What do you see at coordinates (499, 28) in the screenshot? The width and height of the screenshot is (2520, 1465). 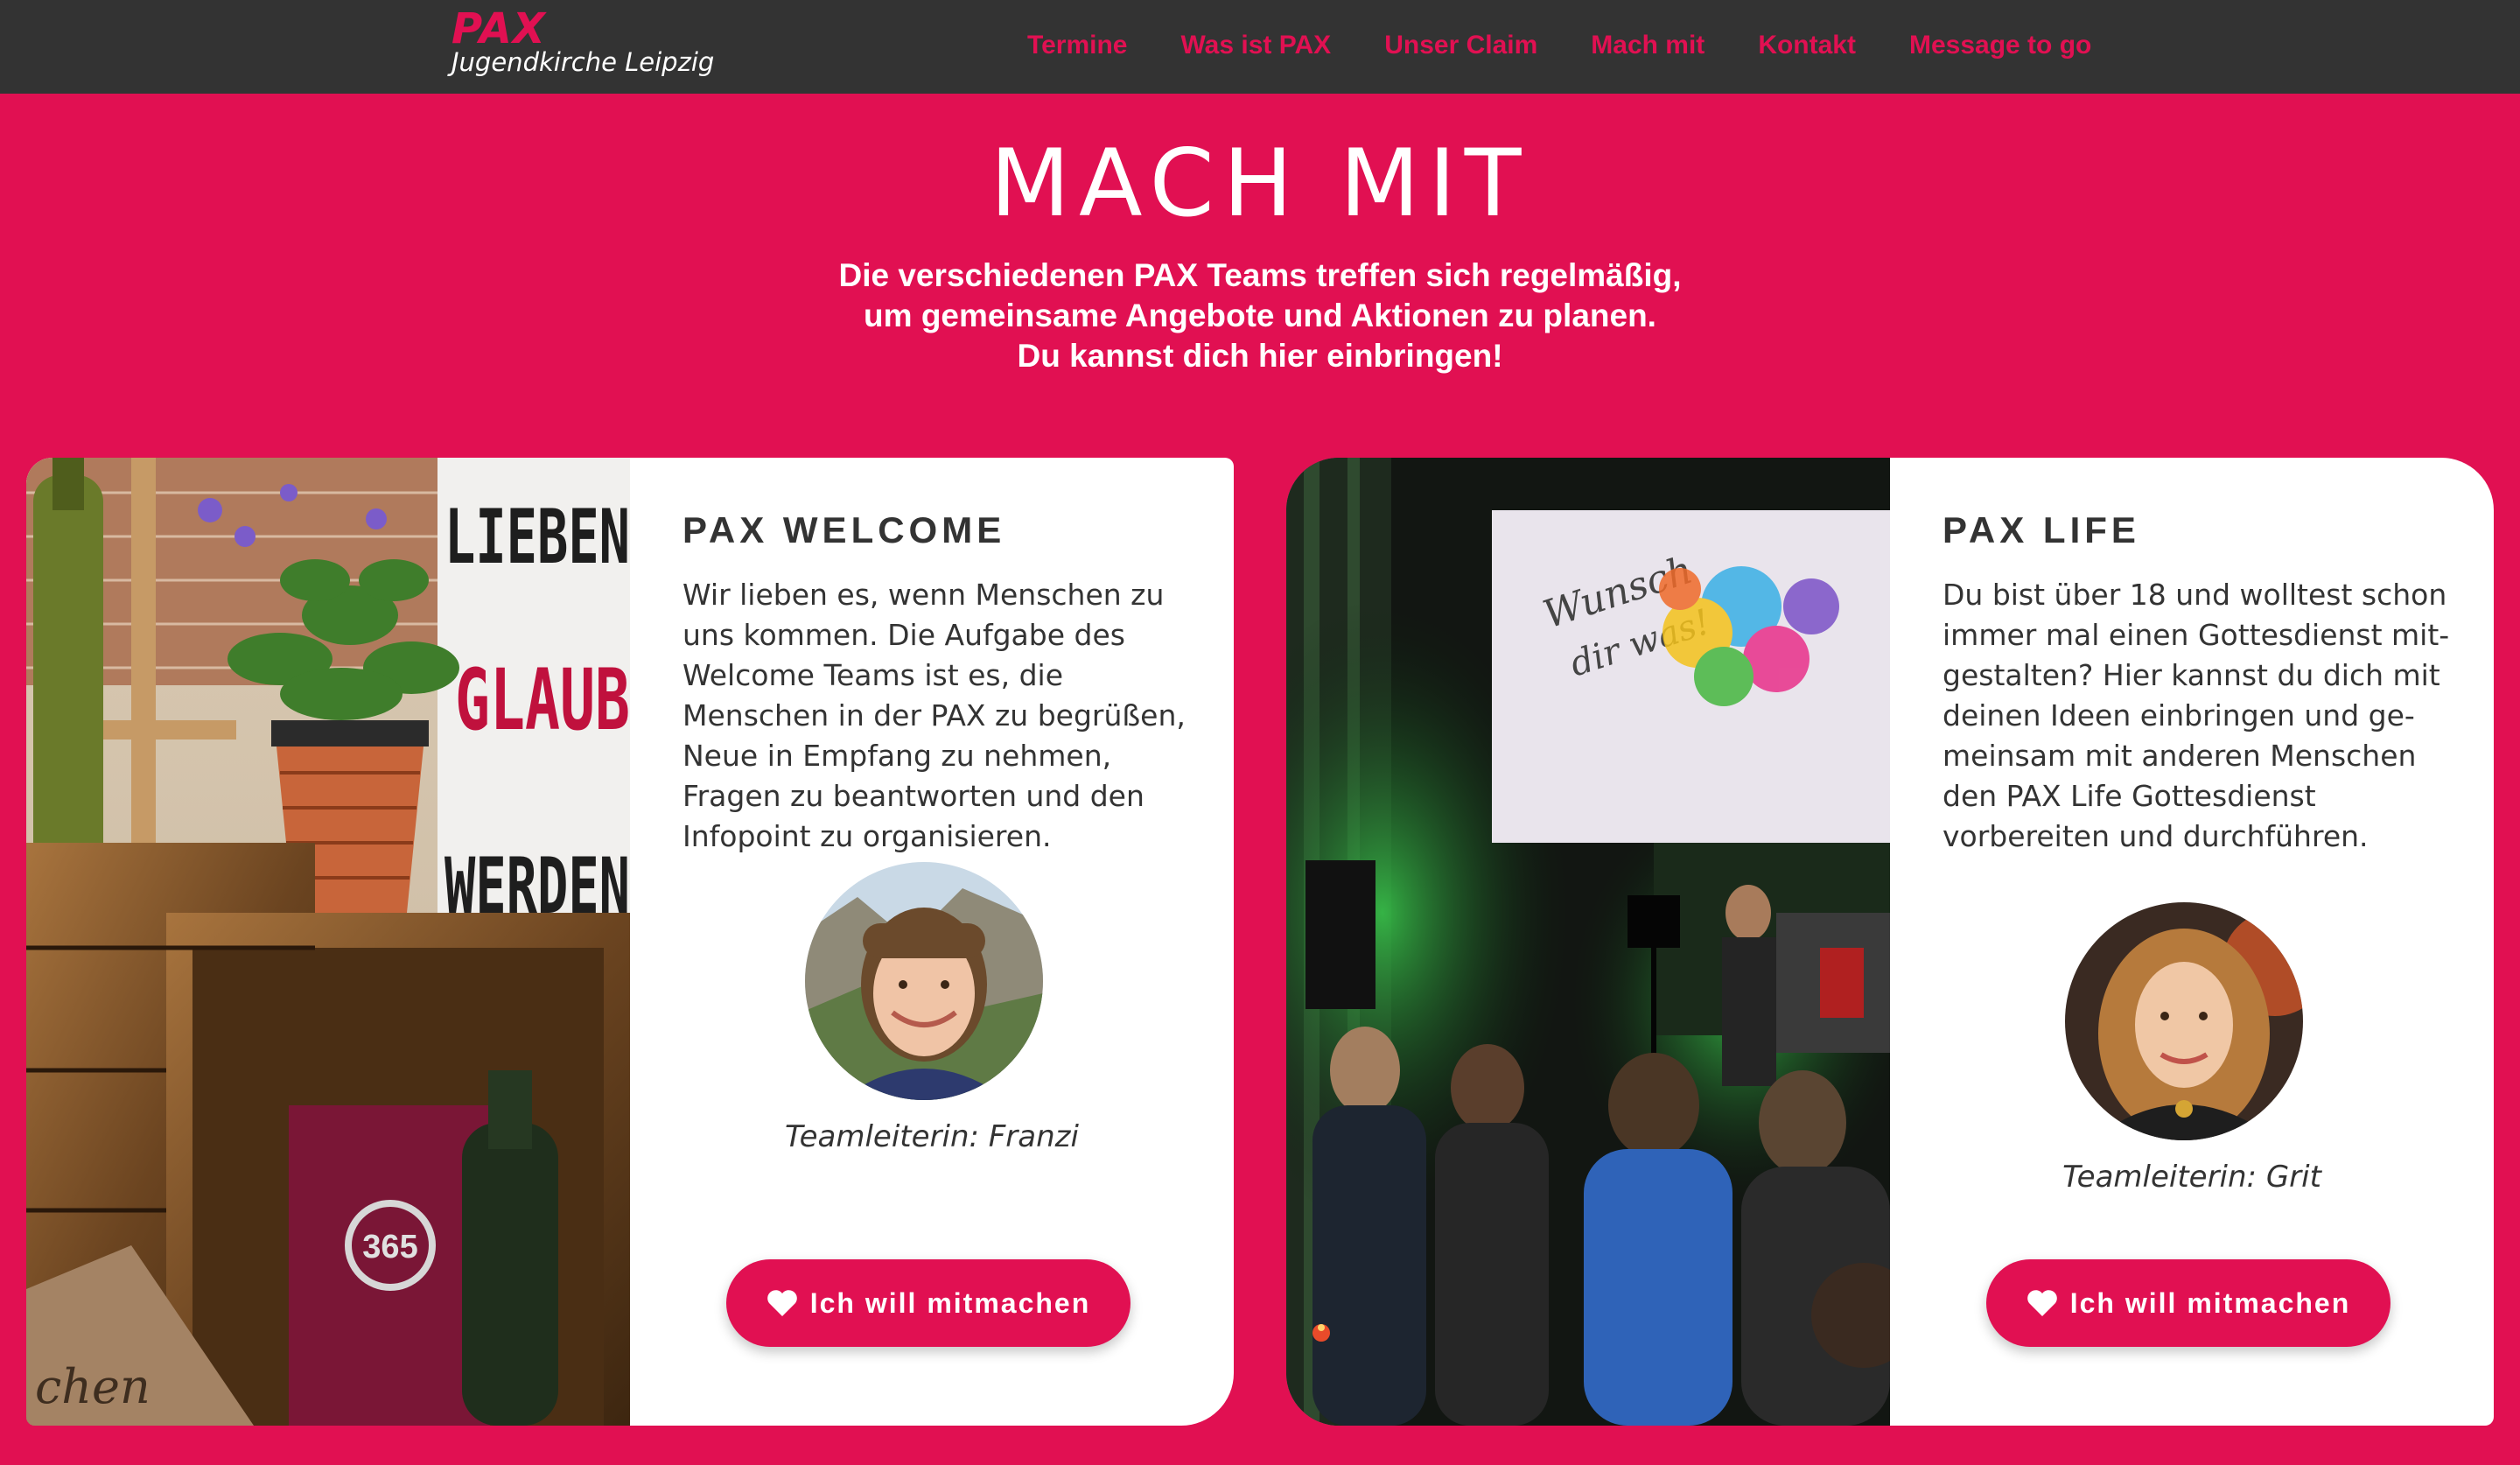 I see `logo-mark: PAX` at bounding box center [499, 28].